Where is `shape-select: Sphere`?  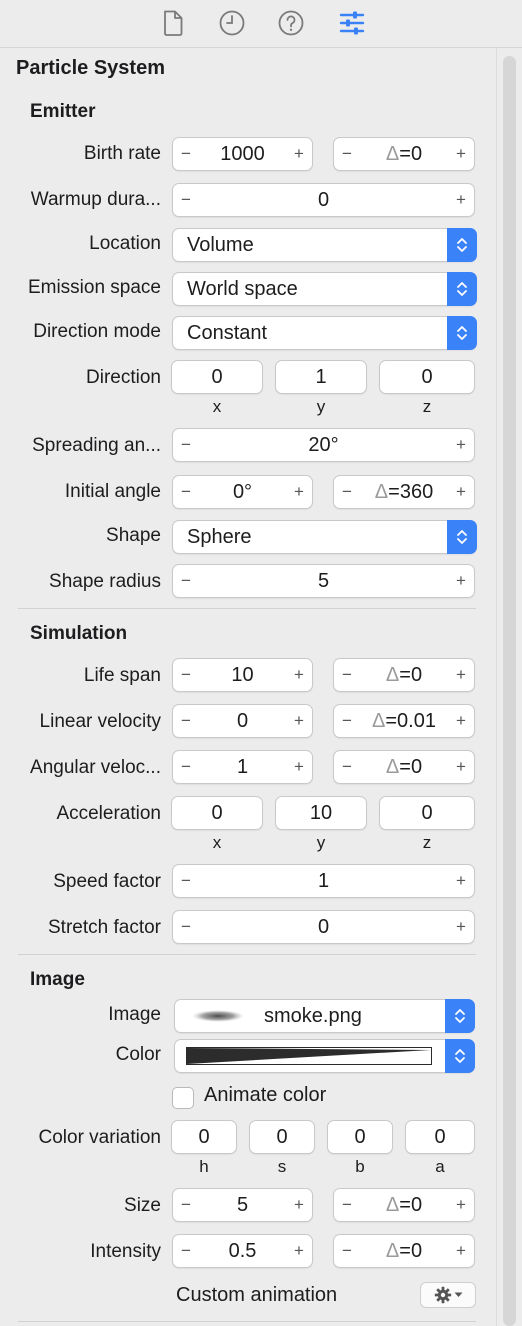
shape-select: Sphere is located at coordinates (324, 537).